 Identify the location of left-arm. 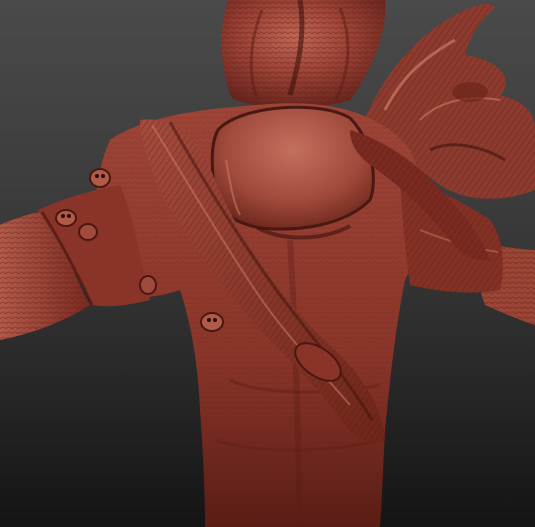
(75, 262).